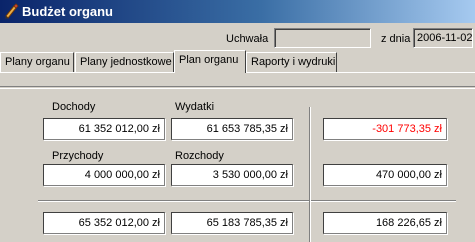 This screenshot has height=242, width=475. What do you see at coordinates (322, 38) in the screenshot?
I see `uchwala-field` at bounding box center [322, 38].